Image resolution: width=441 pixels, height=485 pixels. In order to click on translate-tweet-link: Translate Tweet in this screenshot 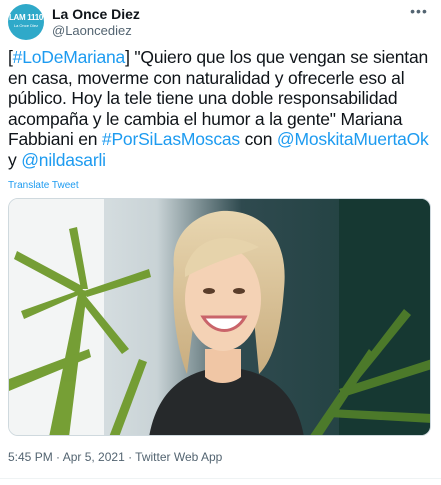, I will do `click(43, 186)`.